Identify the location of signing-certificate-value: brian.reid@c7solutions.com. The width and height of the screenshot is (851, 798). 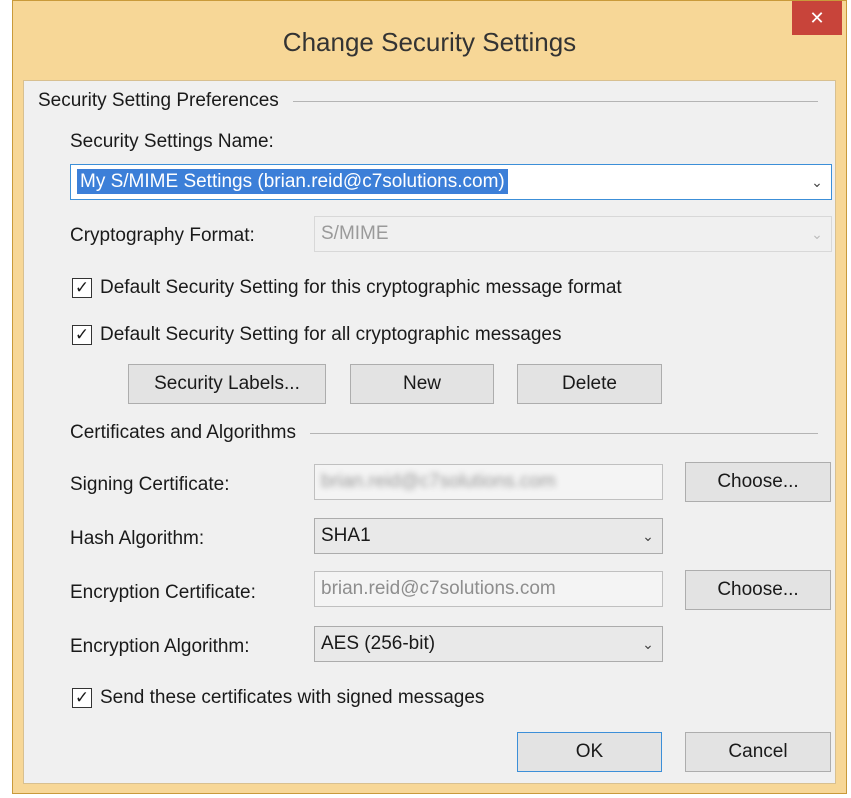
(438, 481).